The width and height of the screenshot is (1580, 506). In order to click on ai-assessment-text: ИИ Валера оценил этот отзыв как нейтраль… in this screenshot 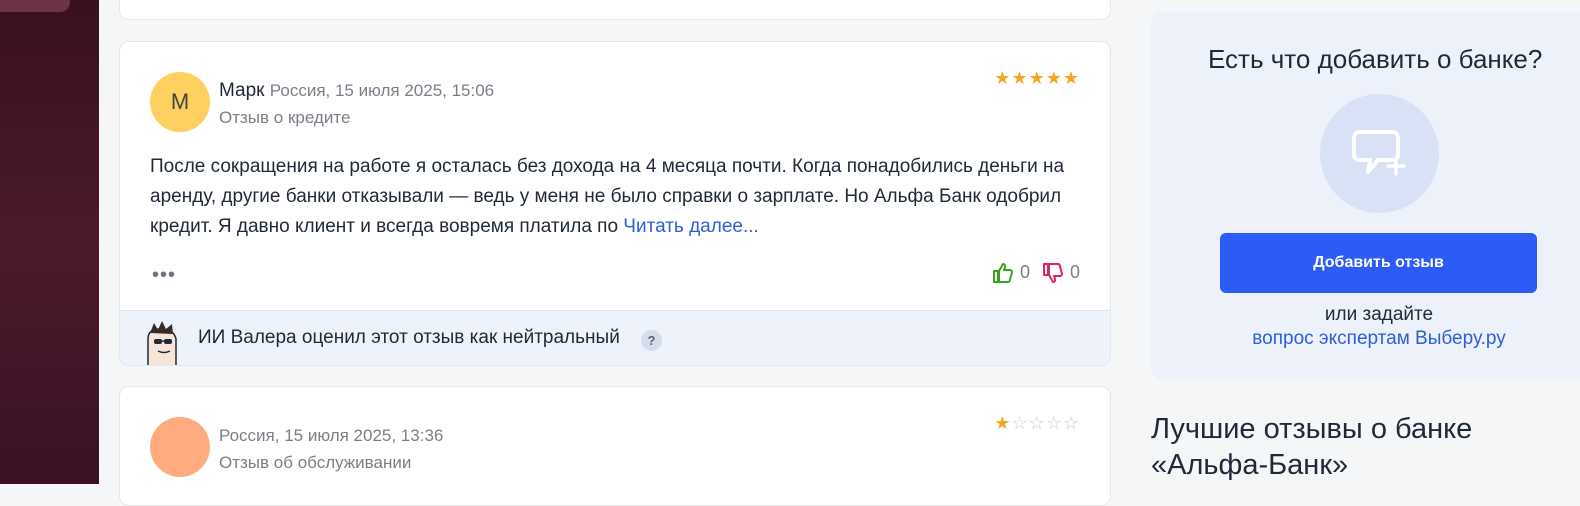, I will do `click(409, 337)`.